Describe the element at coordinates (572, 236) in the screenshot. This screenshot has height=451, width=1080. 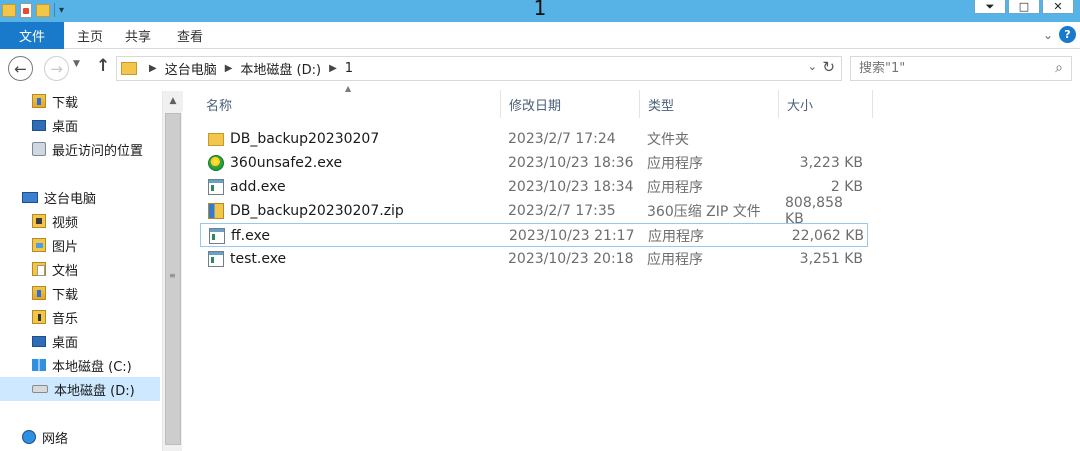
I see `file-date: 2023/10/23 21:17` at that location.